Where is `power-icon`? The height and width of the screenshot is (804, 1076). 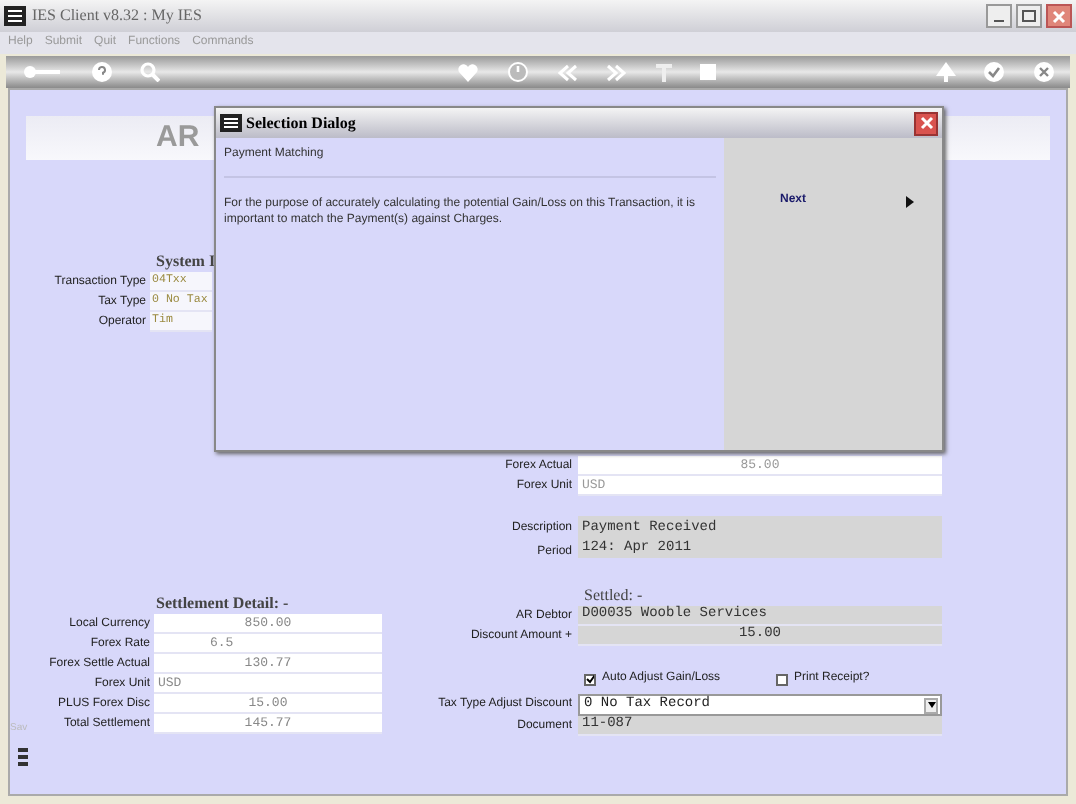
power-icon is located at coordinates (518, 72).